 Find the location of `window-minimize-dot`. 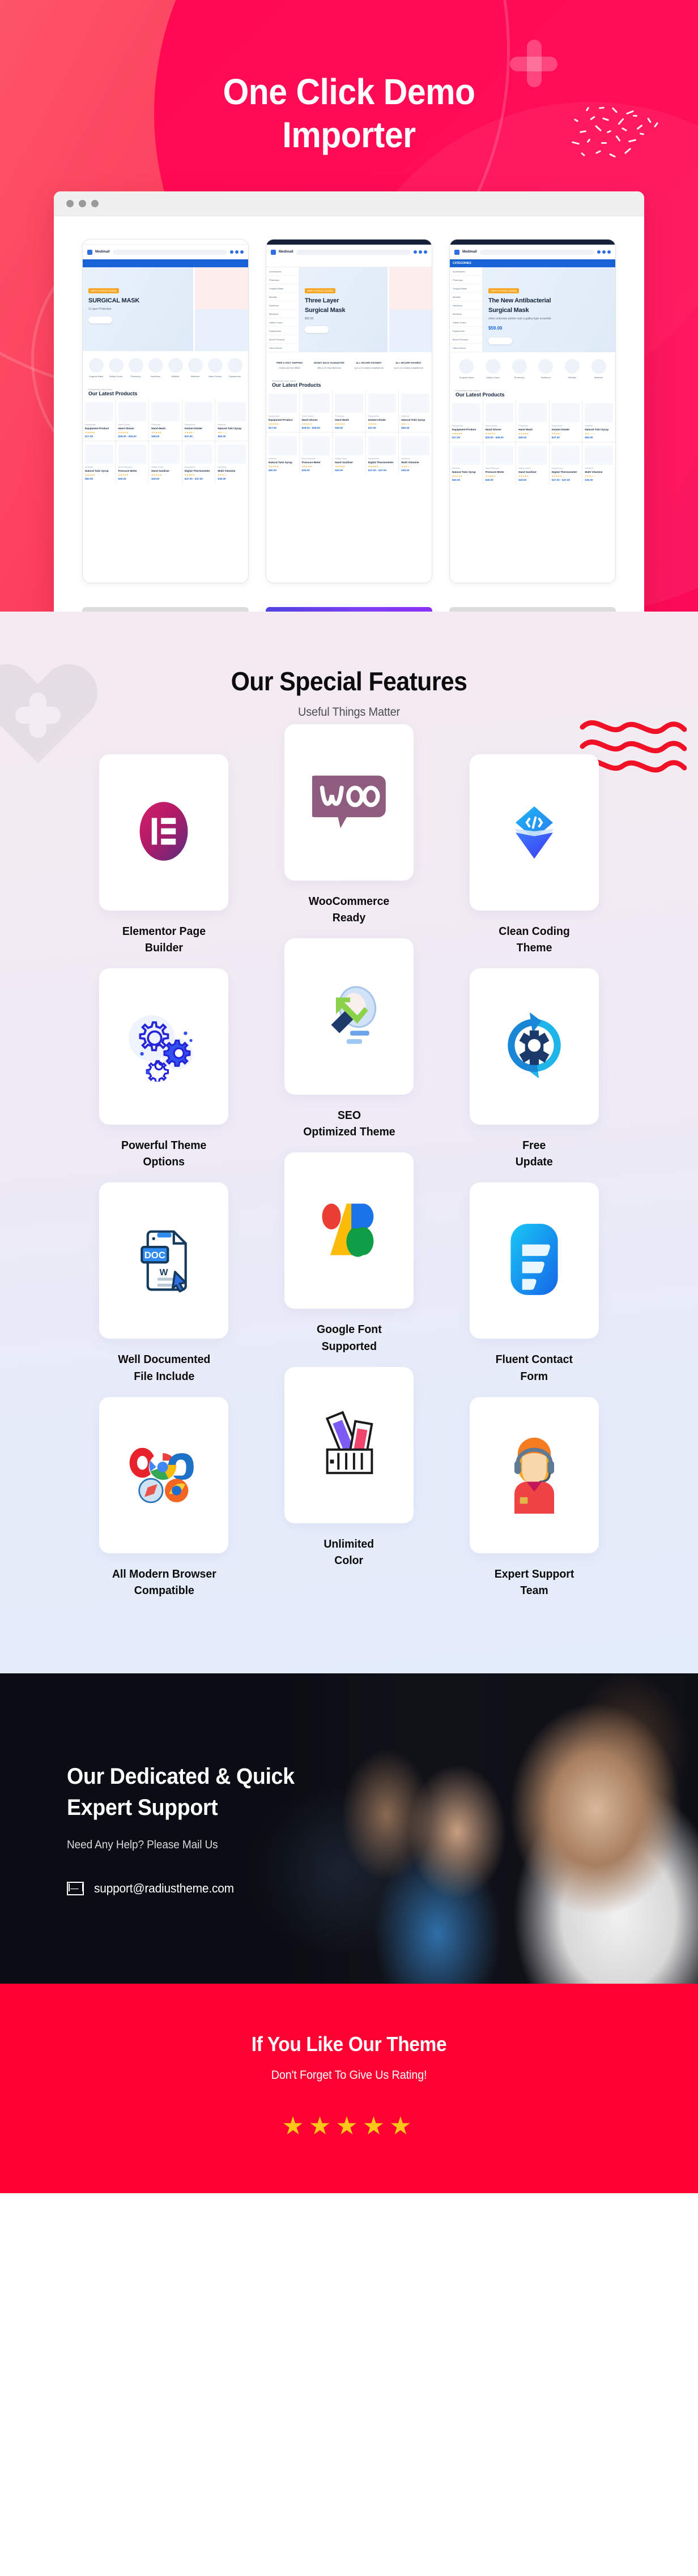

window-minimize-dot is located at coordinates (82, 204).